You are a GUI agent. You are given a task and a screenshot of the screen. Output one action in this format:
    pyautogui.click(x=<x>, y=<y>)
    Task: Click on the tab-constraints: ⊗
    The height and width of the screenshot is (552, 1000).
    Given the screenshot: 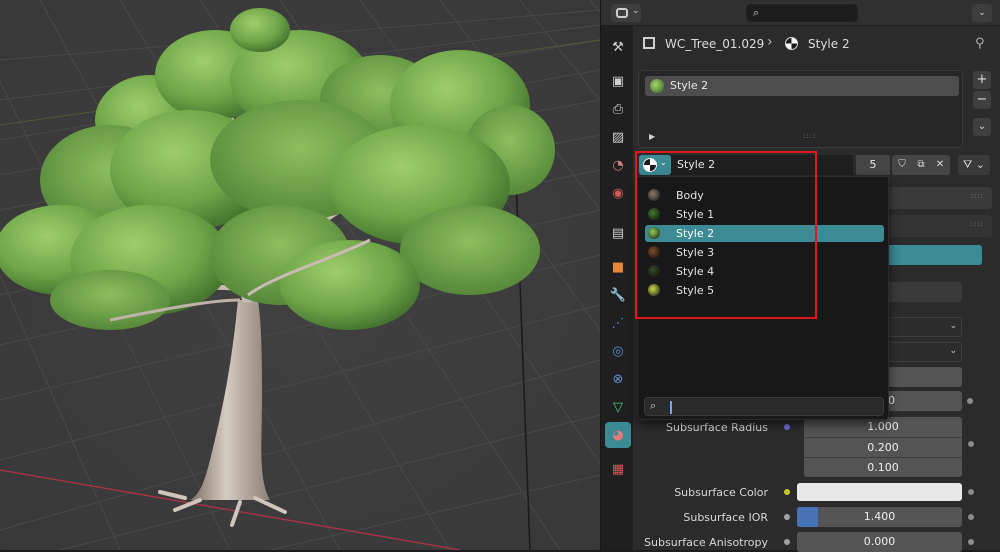 What is the action you would take?
    pyautogui.click(x=618, y=379)
    